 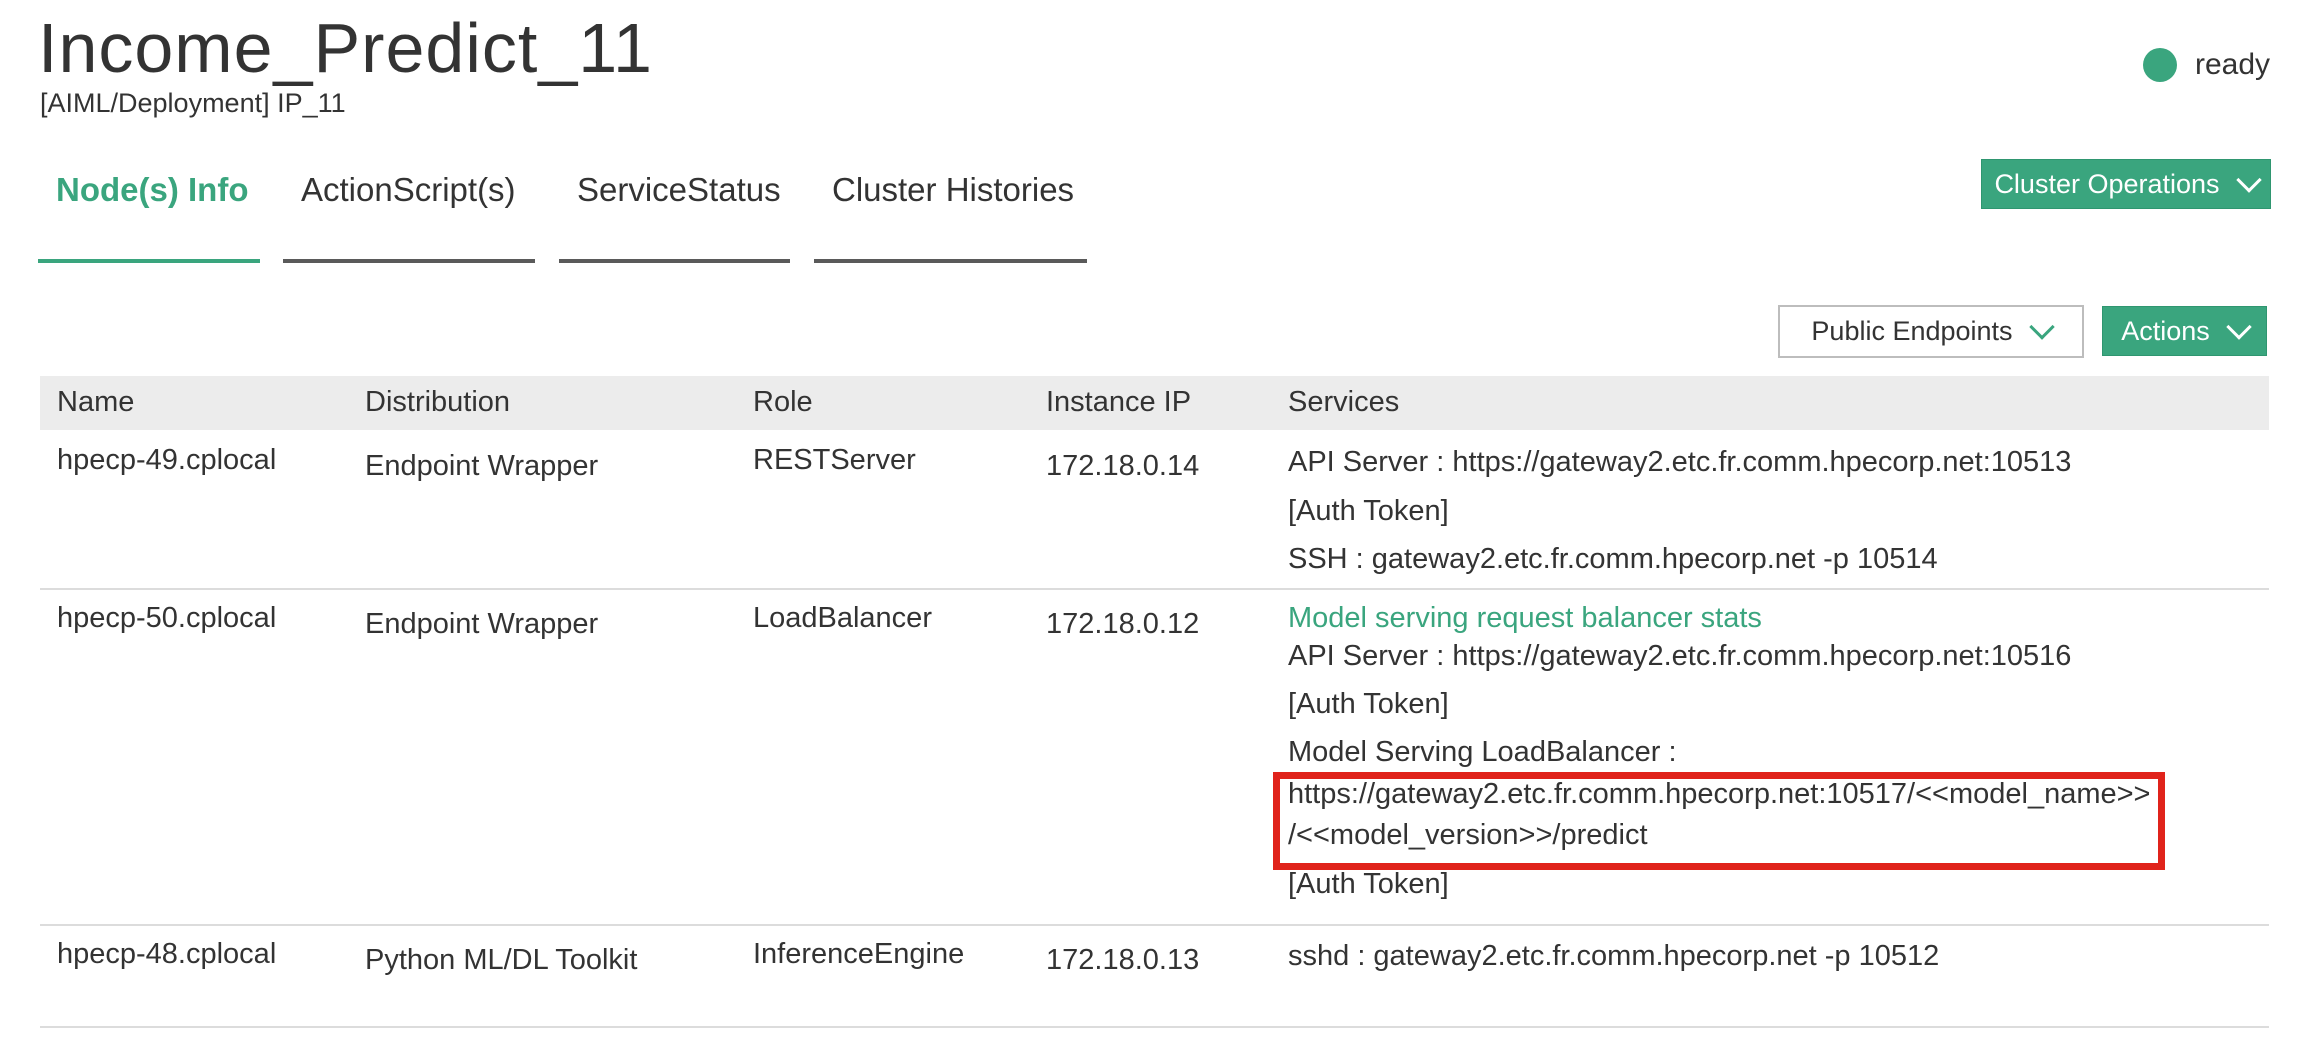 What do you see at coordinates (1123, 624) in the screenshot?
I see `node-ip: 172.18.0.12` at bounding box center [1123, 624].